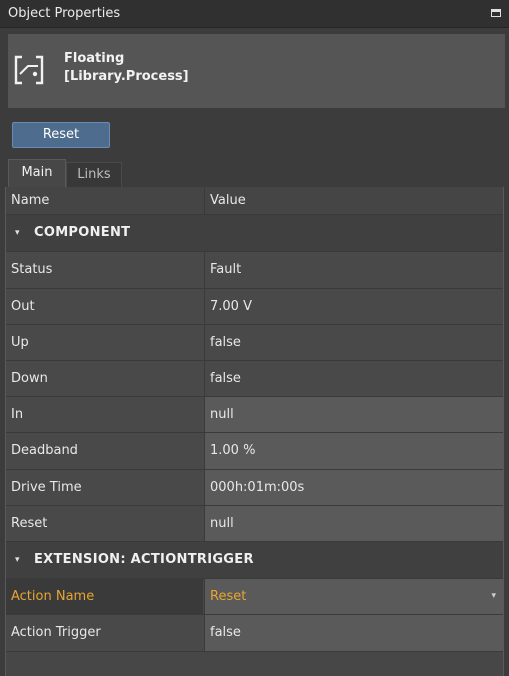 The width and height of the screenshot is (509, 676). I want to click on column-header-name: Name, so click(104, 200).